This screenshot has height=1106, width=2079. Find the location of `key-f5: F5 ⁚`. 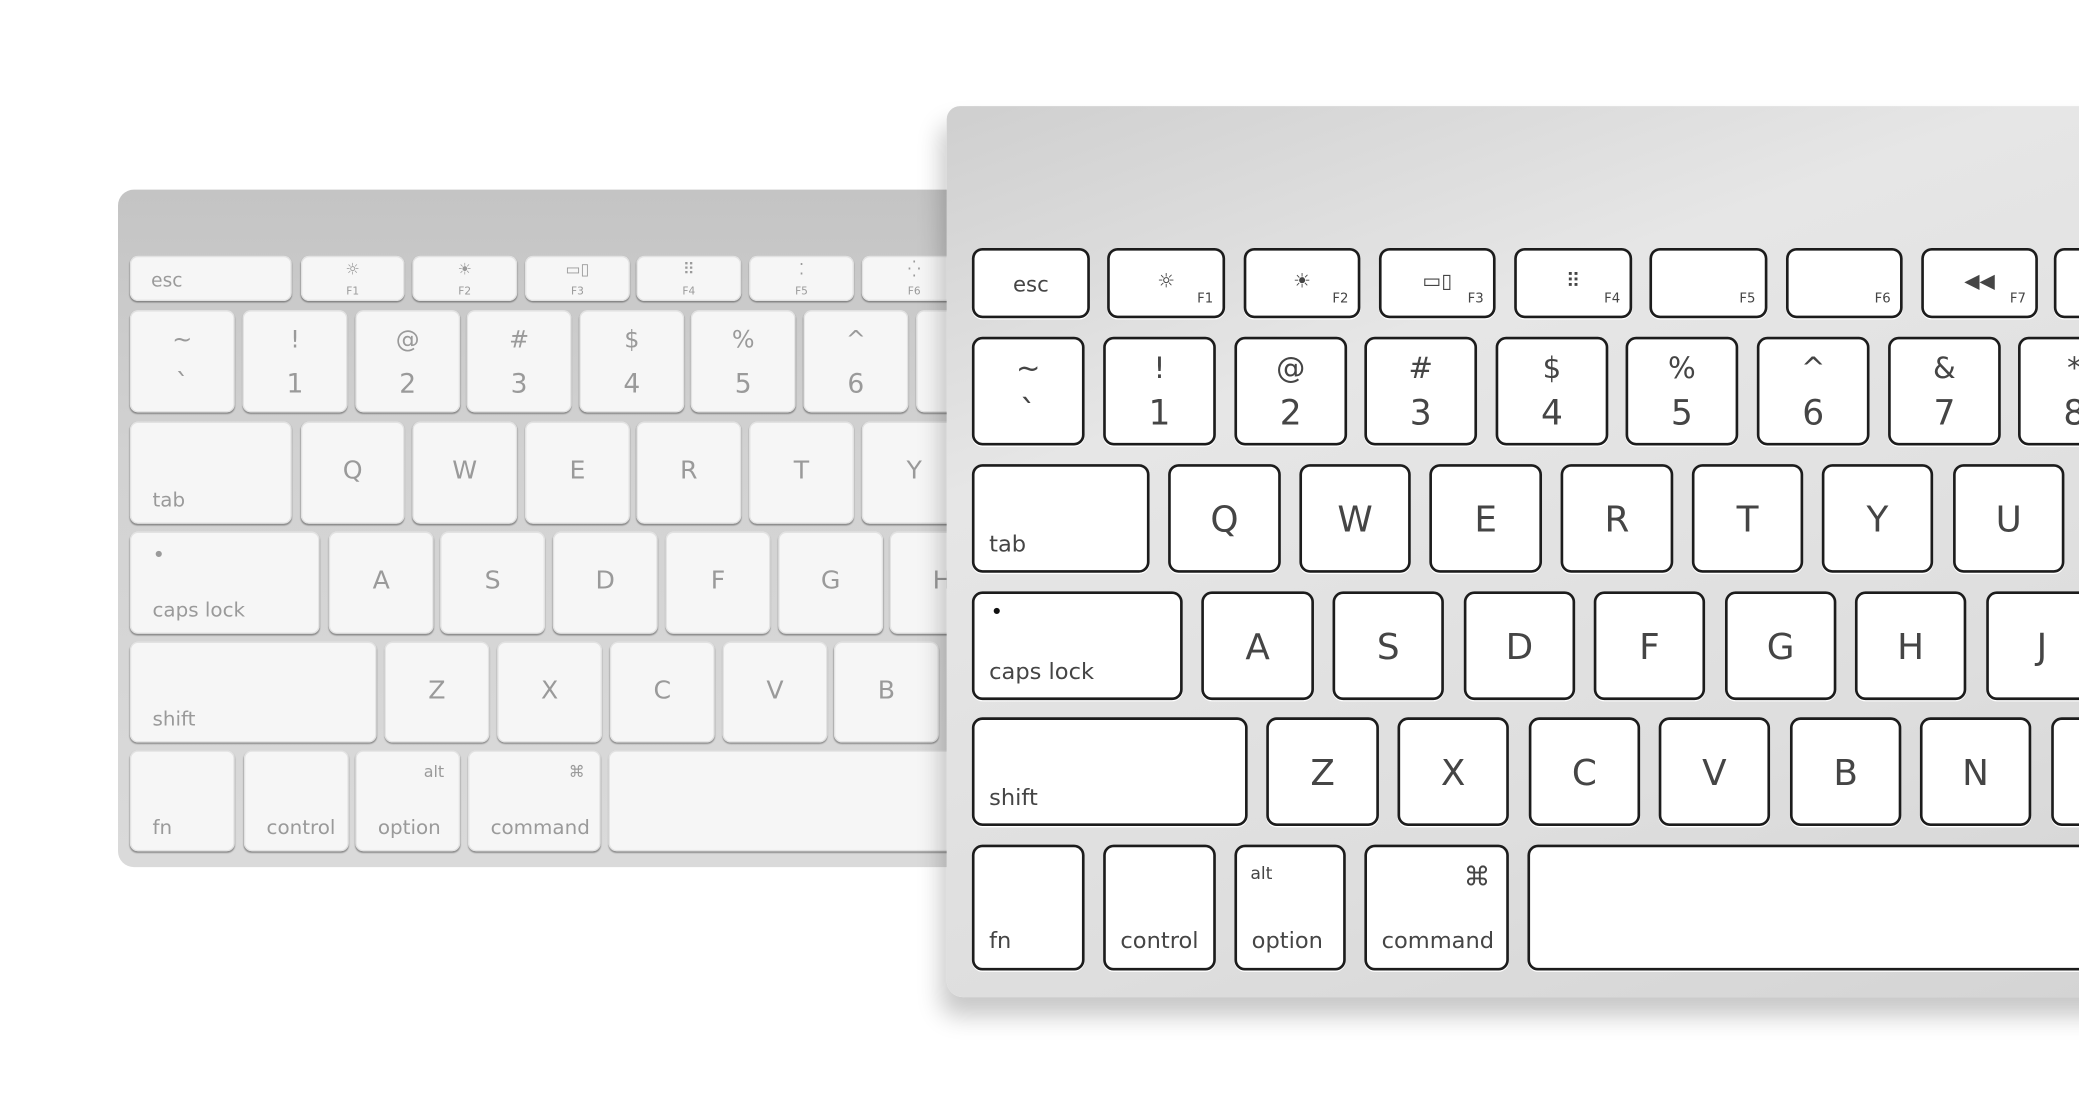

key-f5: F5 ⁚ is located at coordinates (801, 278).